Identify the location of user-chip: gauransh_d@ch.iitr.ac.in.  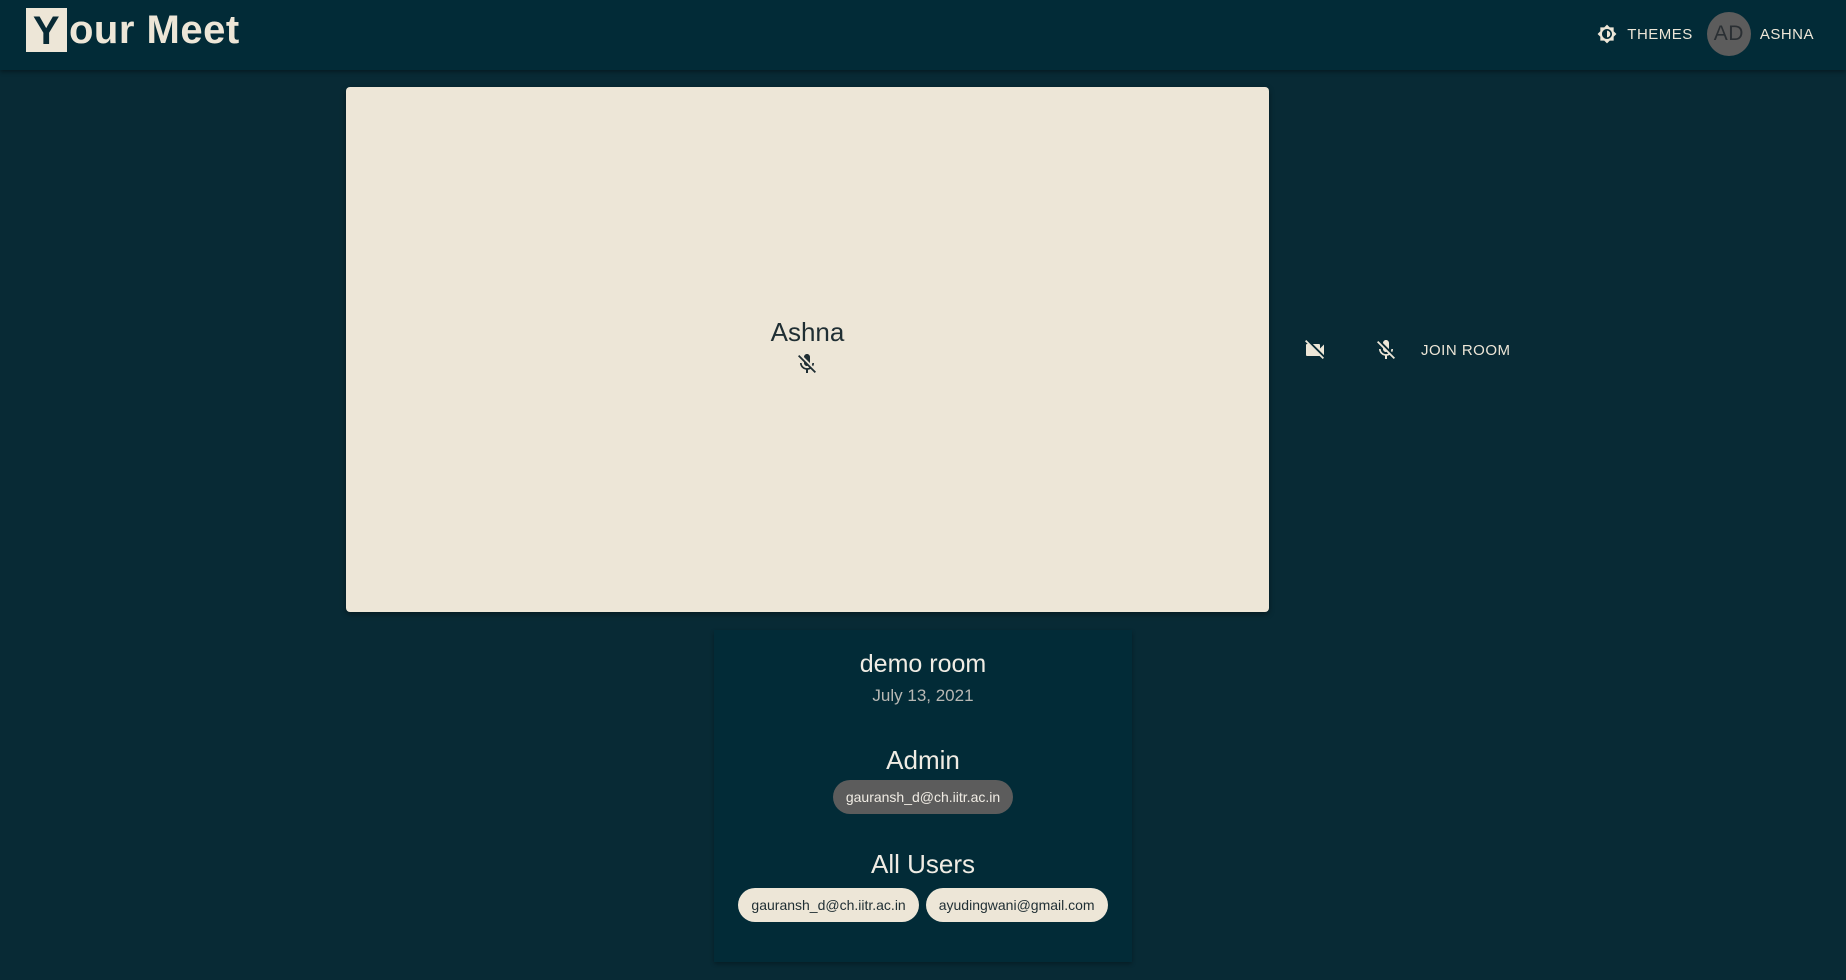
(828, 905).